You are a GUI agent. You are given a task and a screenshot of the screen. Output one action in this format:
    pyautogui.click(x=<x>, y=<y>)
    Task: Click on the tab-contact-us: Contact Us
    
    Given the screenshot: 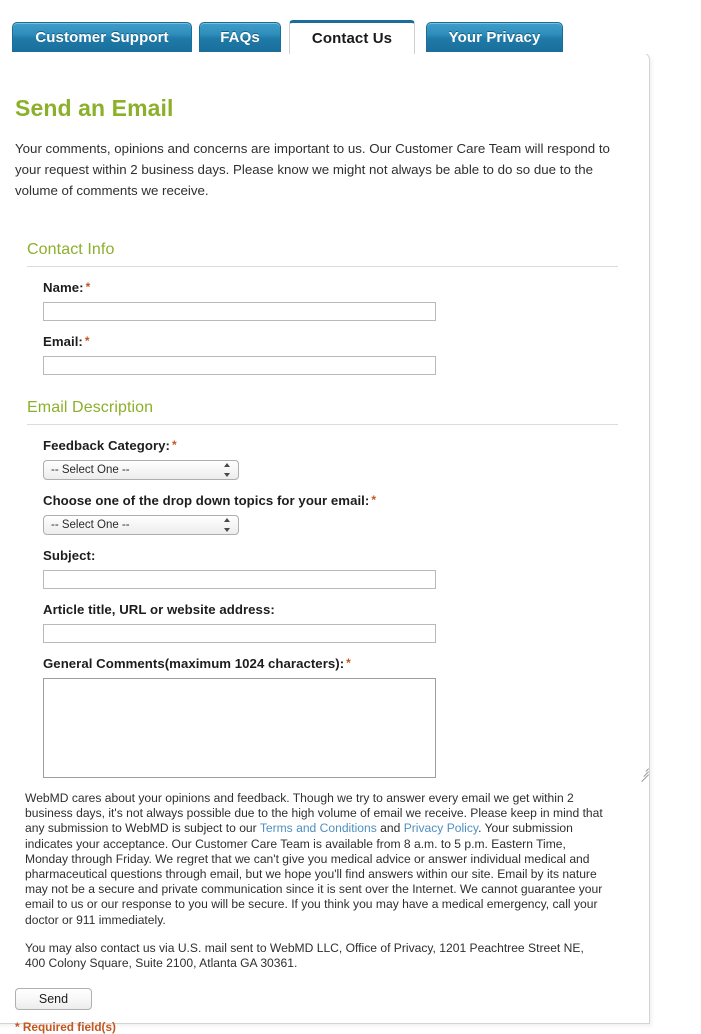 What is the action you would take?
    pyautogui.click(x=352, y=37)
    